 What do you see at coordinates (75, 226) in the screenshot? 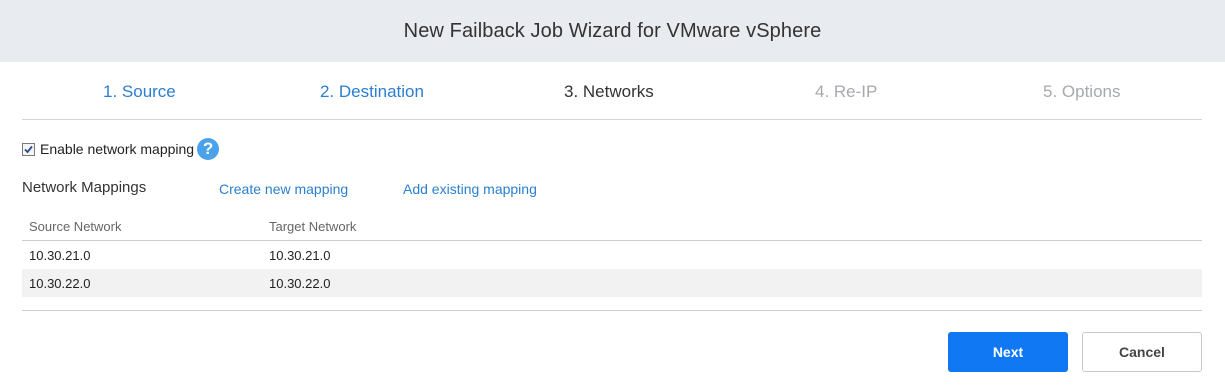
I see `column-header-source-network: Source Network` at bounding box center [75, 226].